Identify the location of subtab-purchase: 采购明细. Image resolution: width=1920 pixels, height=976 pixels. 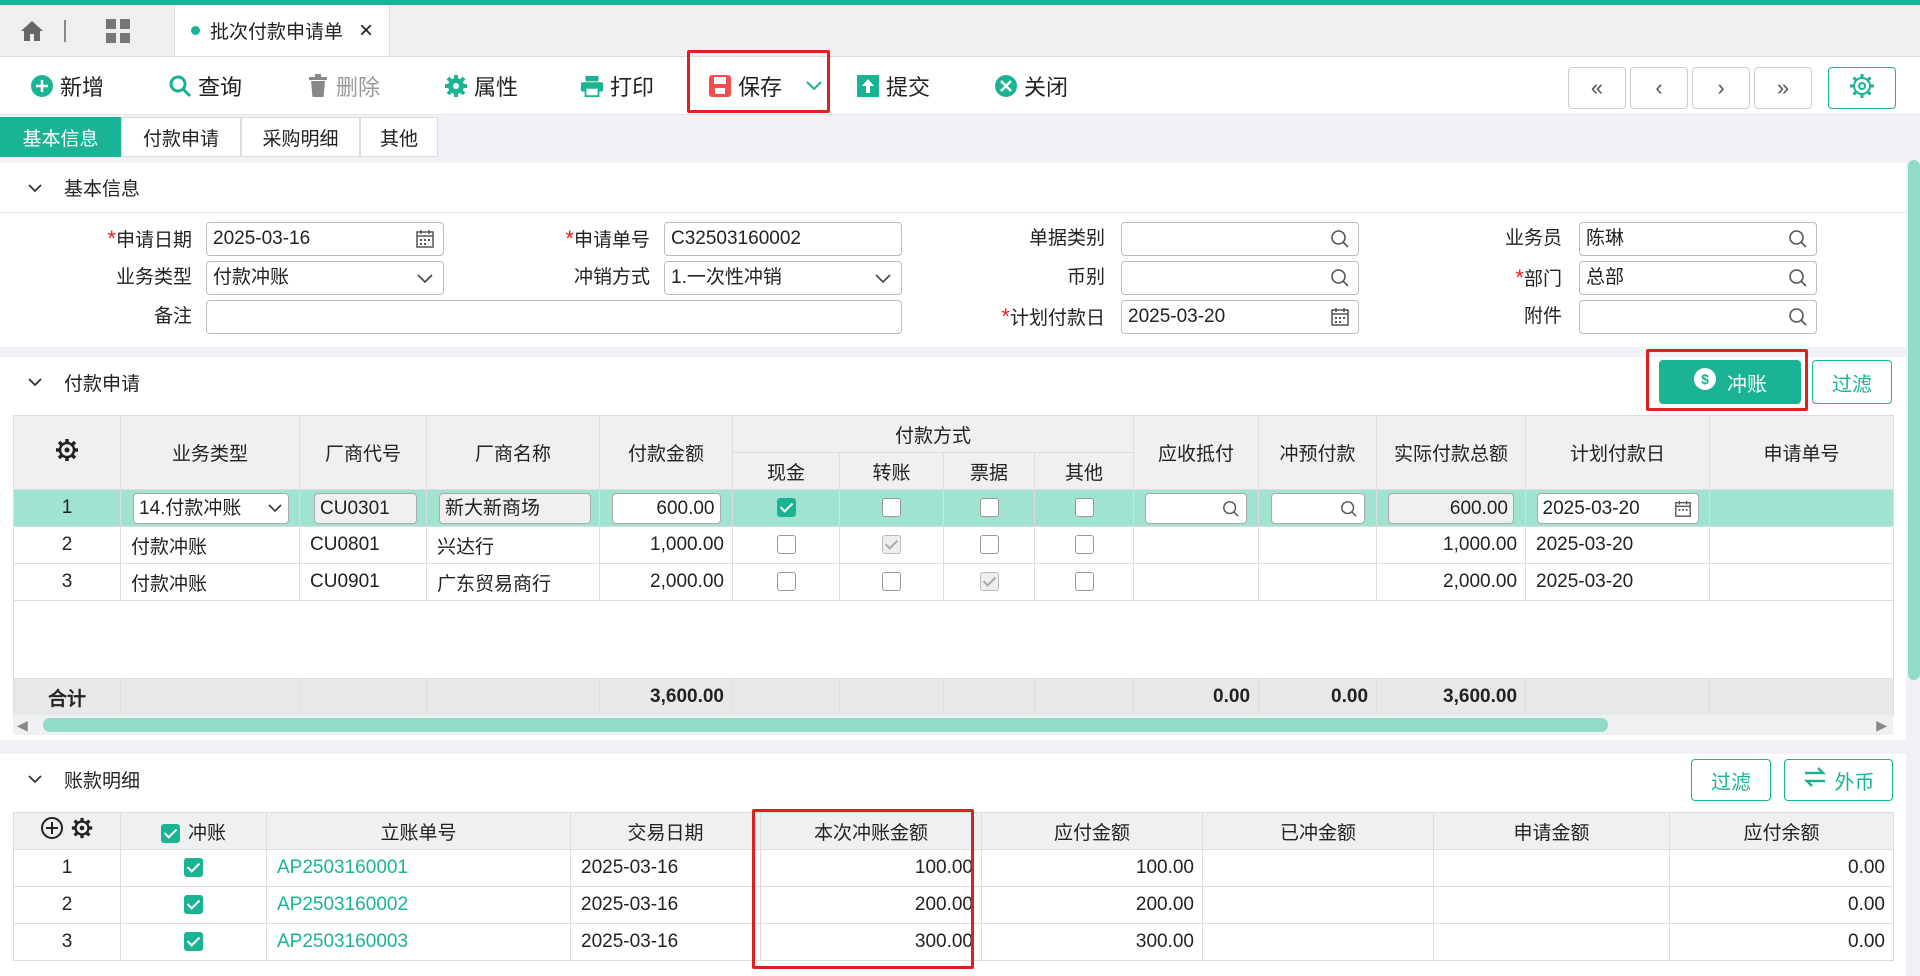
(300, 137).